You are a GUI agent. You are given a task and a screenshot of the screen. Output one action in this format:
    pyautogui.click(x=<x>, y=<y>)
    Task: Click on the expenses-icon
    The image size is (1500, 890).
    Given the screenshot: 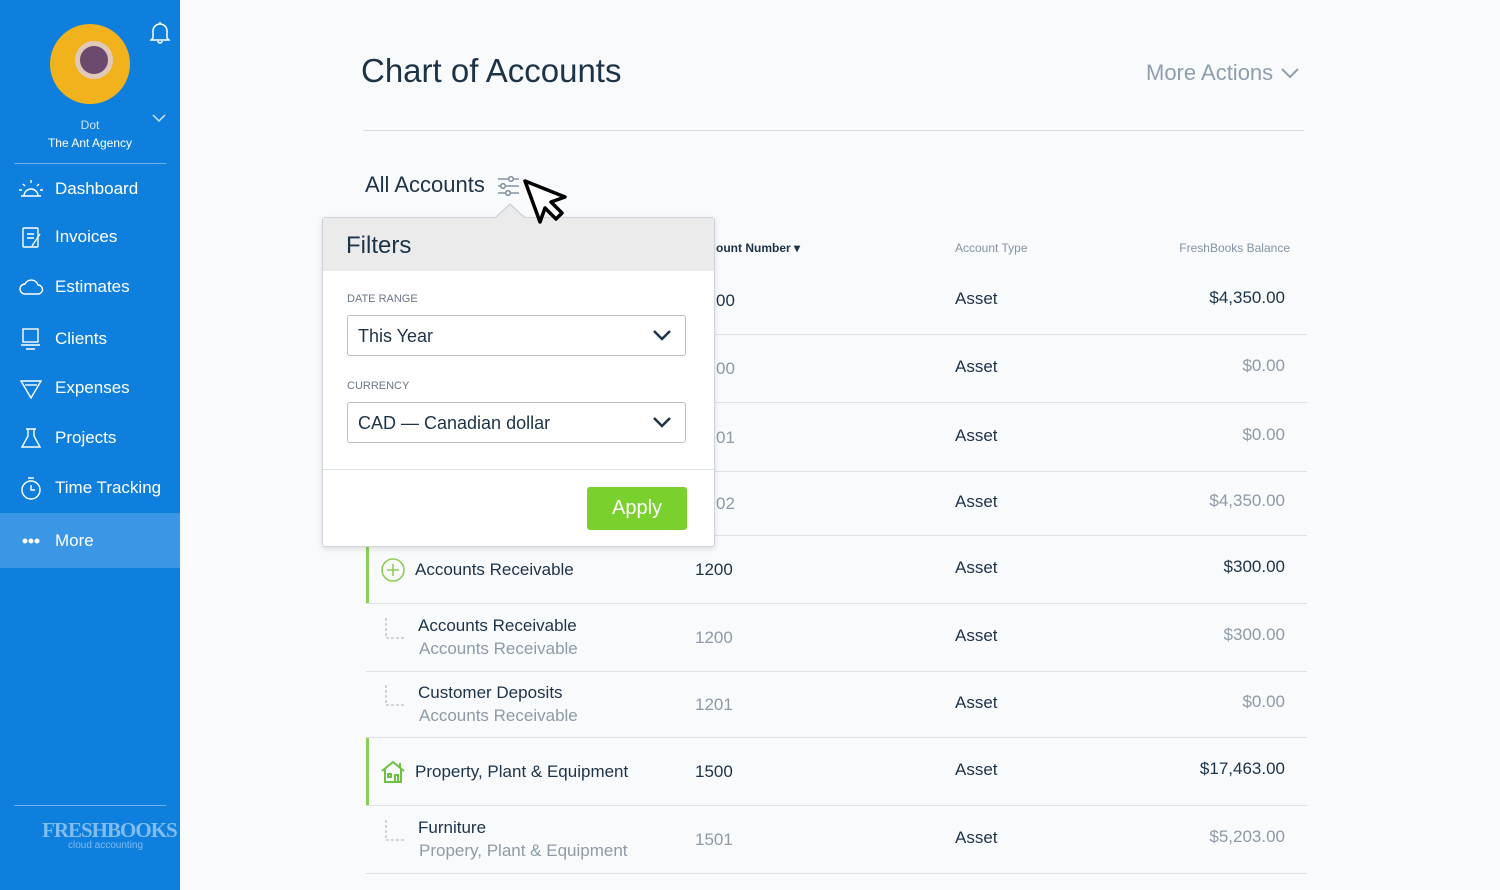 What is the action you would take?
    pyautogui.click(x=31, y=390)
    